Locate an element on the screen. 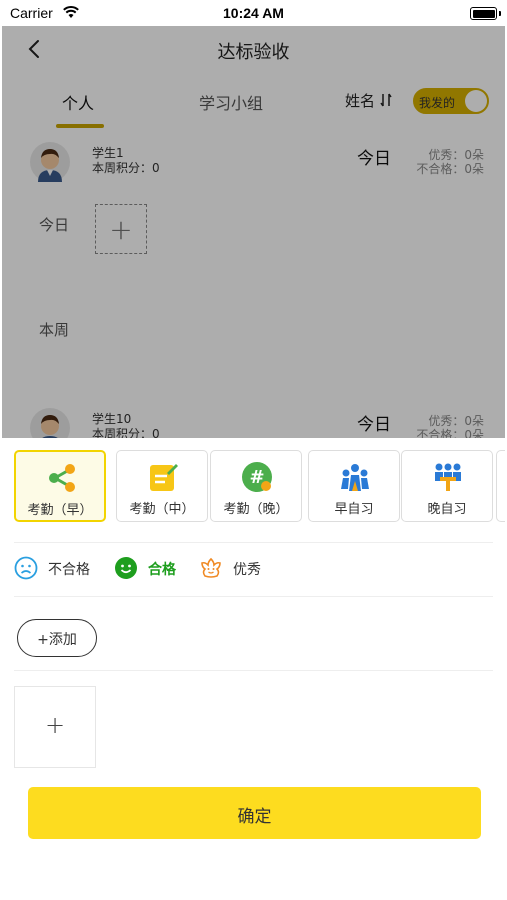 The height and width of the screenshot is (900, 507). add-item-label: +添加 is located at coordinates (57, 640).